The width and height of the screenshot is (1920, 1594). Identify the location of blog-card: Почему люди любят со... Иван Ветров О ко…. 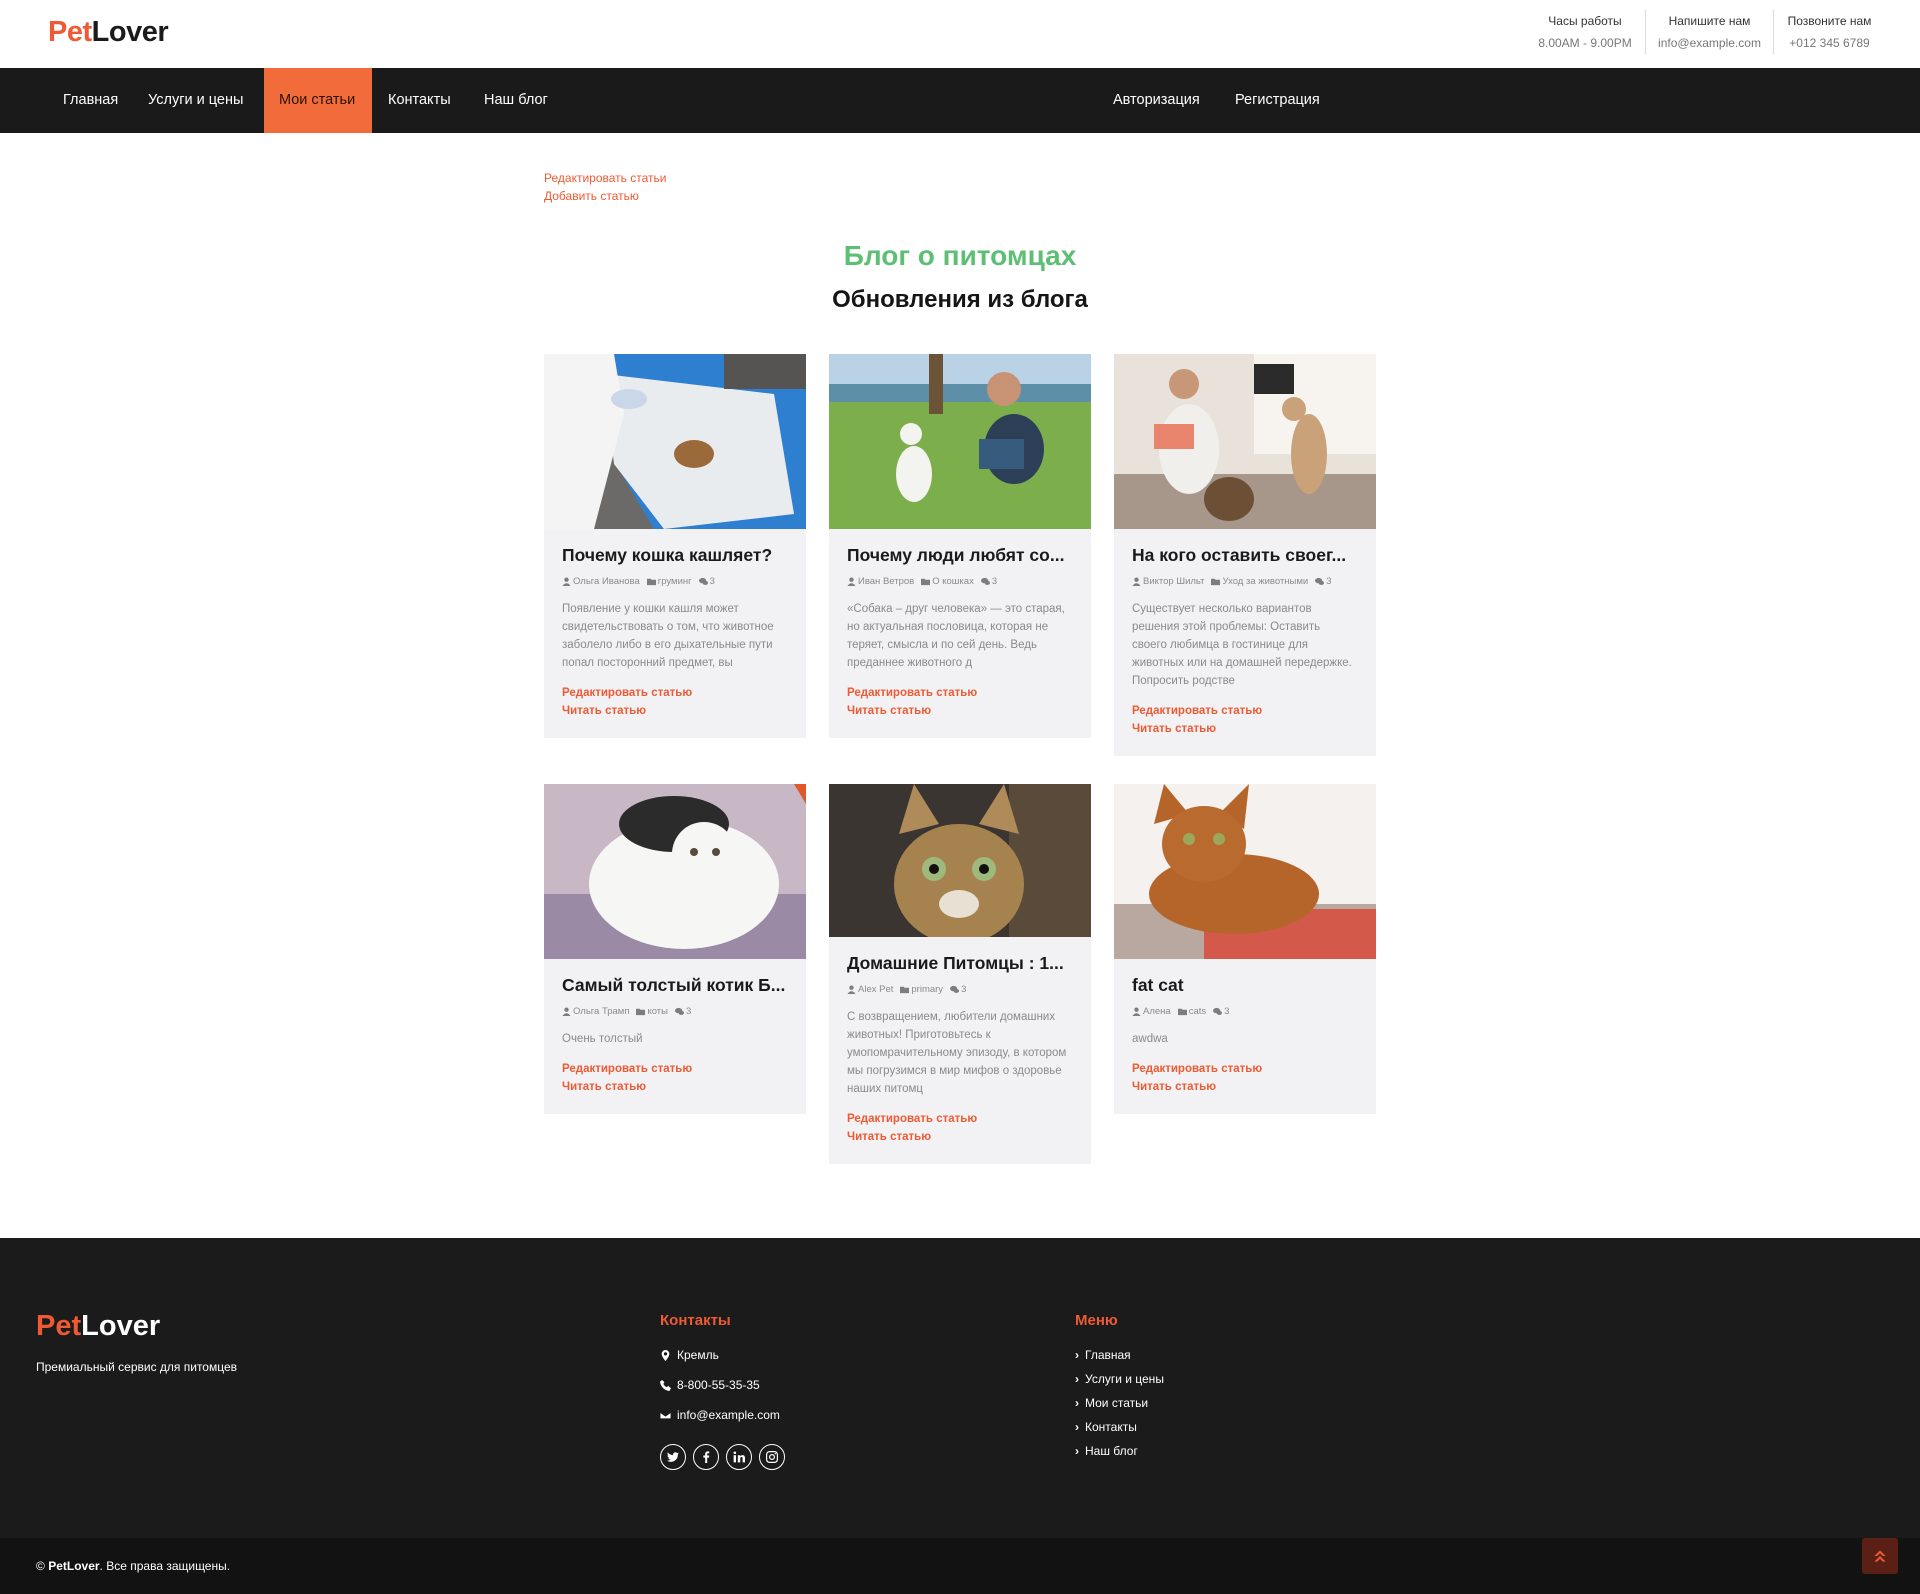
(960, 546).